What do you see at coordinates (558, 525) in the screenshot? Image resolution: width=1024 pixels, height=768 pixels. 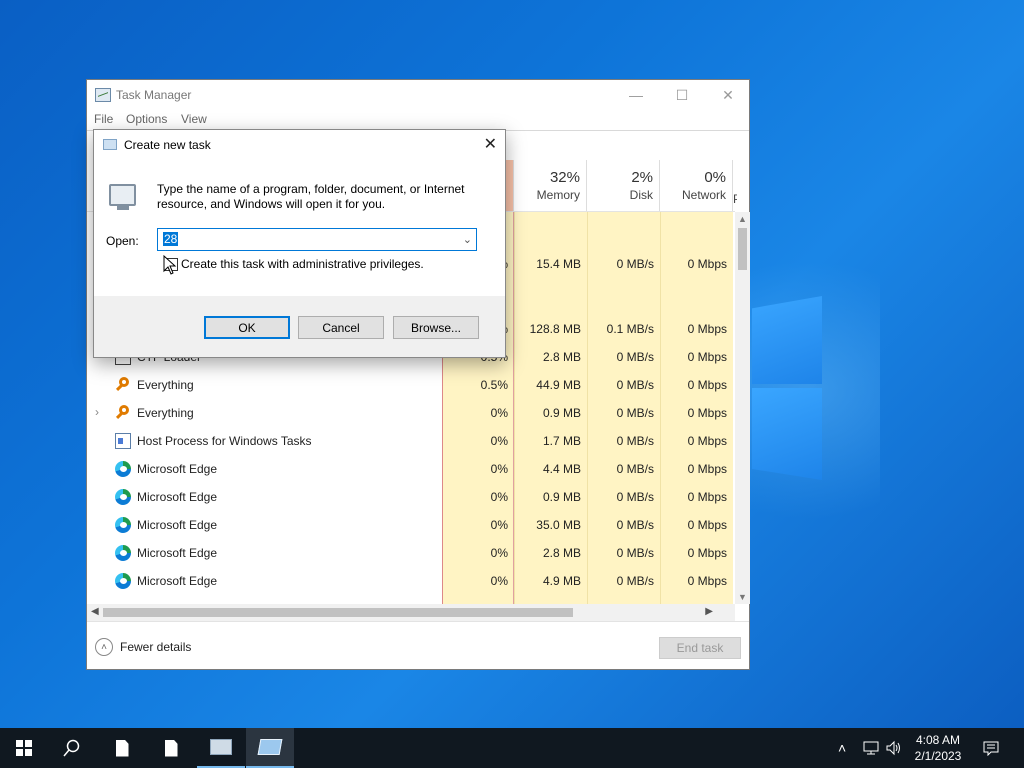 I see `memory-cell: 35.0 MB` at bounding box center [558, 525].